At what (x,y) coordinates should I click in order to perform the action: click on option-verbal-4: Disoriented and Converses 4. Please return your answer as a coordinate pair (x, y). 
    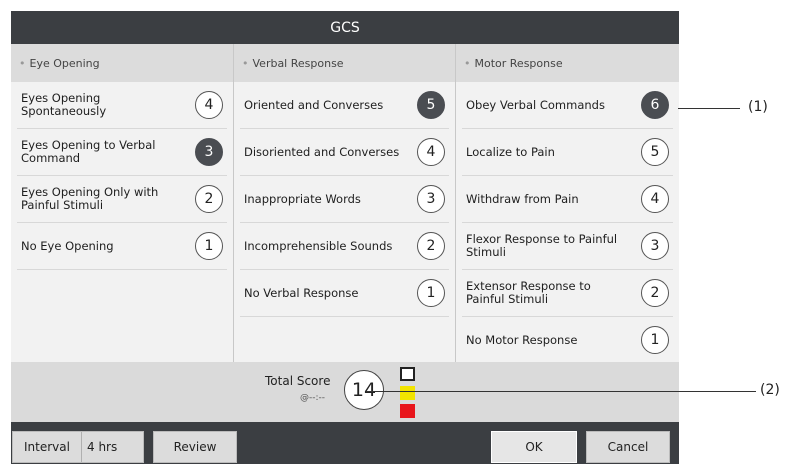
    Looking at the image, I should click on (344, 152).